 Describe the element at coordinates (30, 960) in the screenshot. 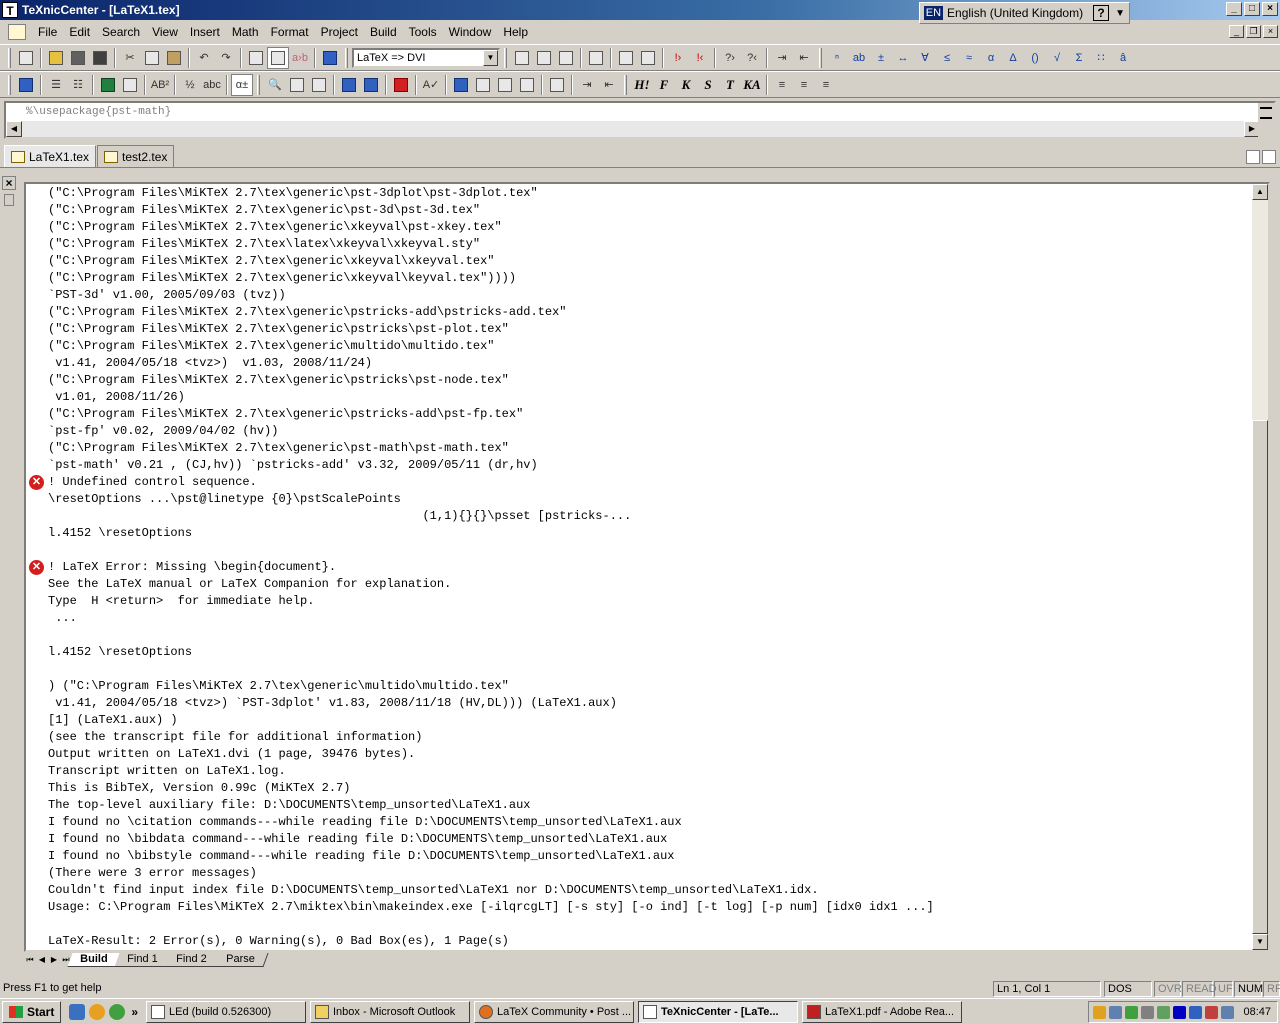

I see `first-tab-icon: ⏮` at that location.